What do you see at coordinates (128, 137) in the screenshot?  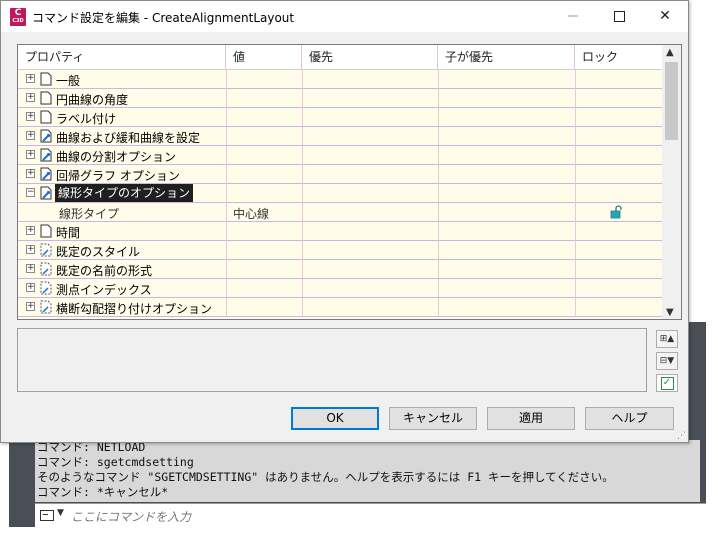 I see `category-label: 曲線および緩和曲線を設定` at bounding box center [128, 137].